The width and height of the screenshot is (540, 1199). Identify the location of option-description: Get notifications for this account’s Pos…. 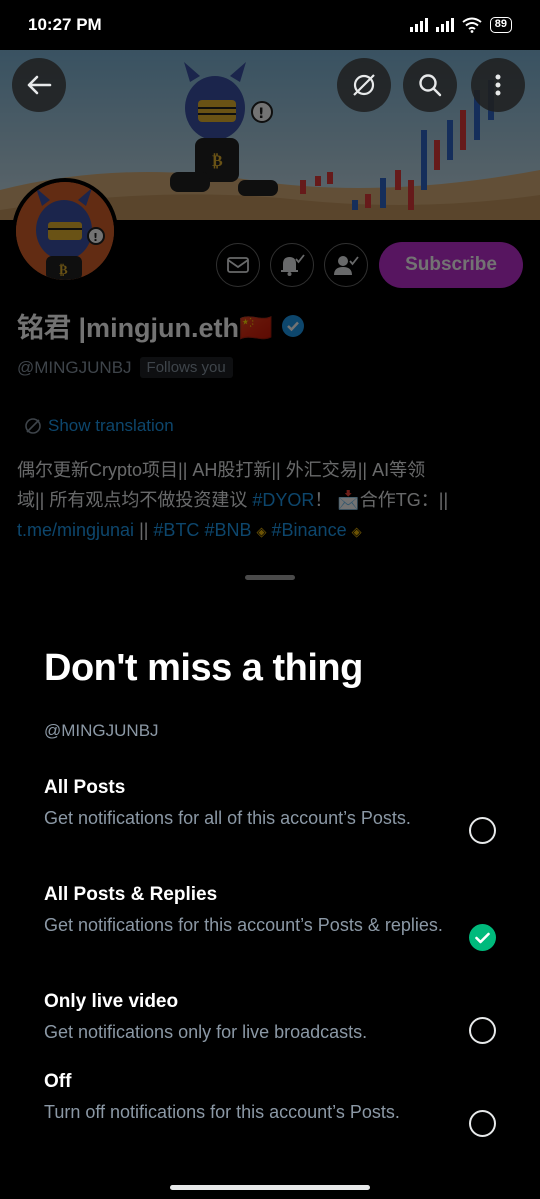
(243, 925).